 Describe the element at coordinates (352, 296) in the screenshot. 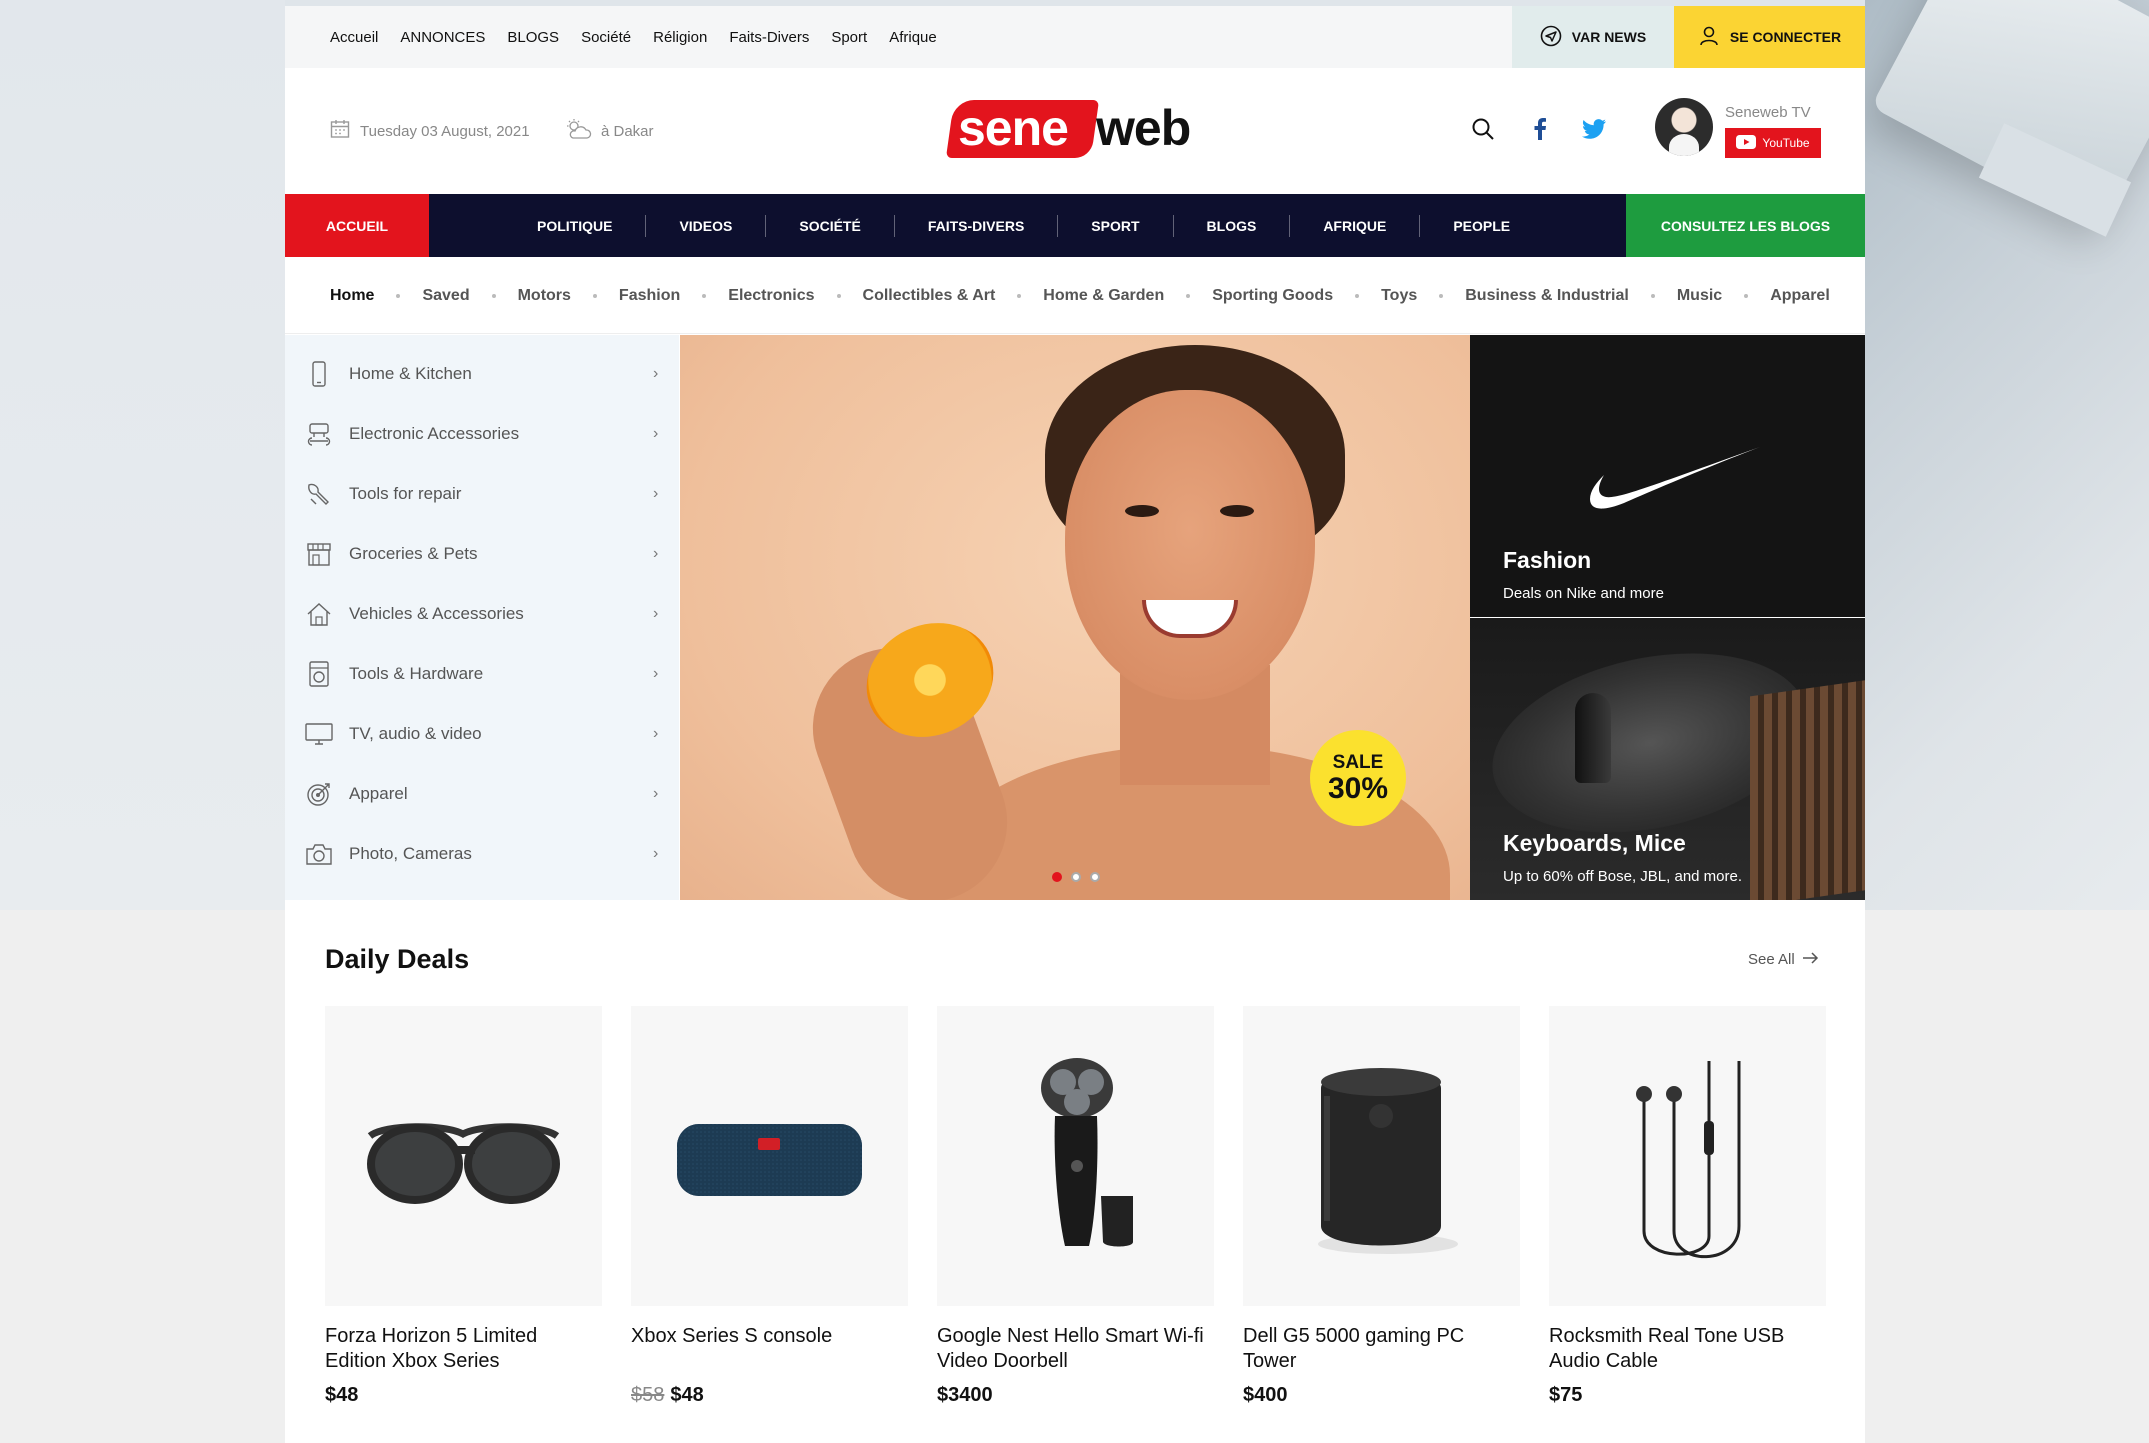

I see `category-home: Home` at that location.